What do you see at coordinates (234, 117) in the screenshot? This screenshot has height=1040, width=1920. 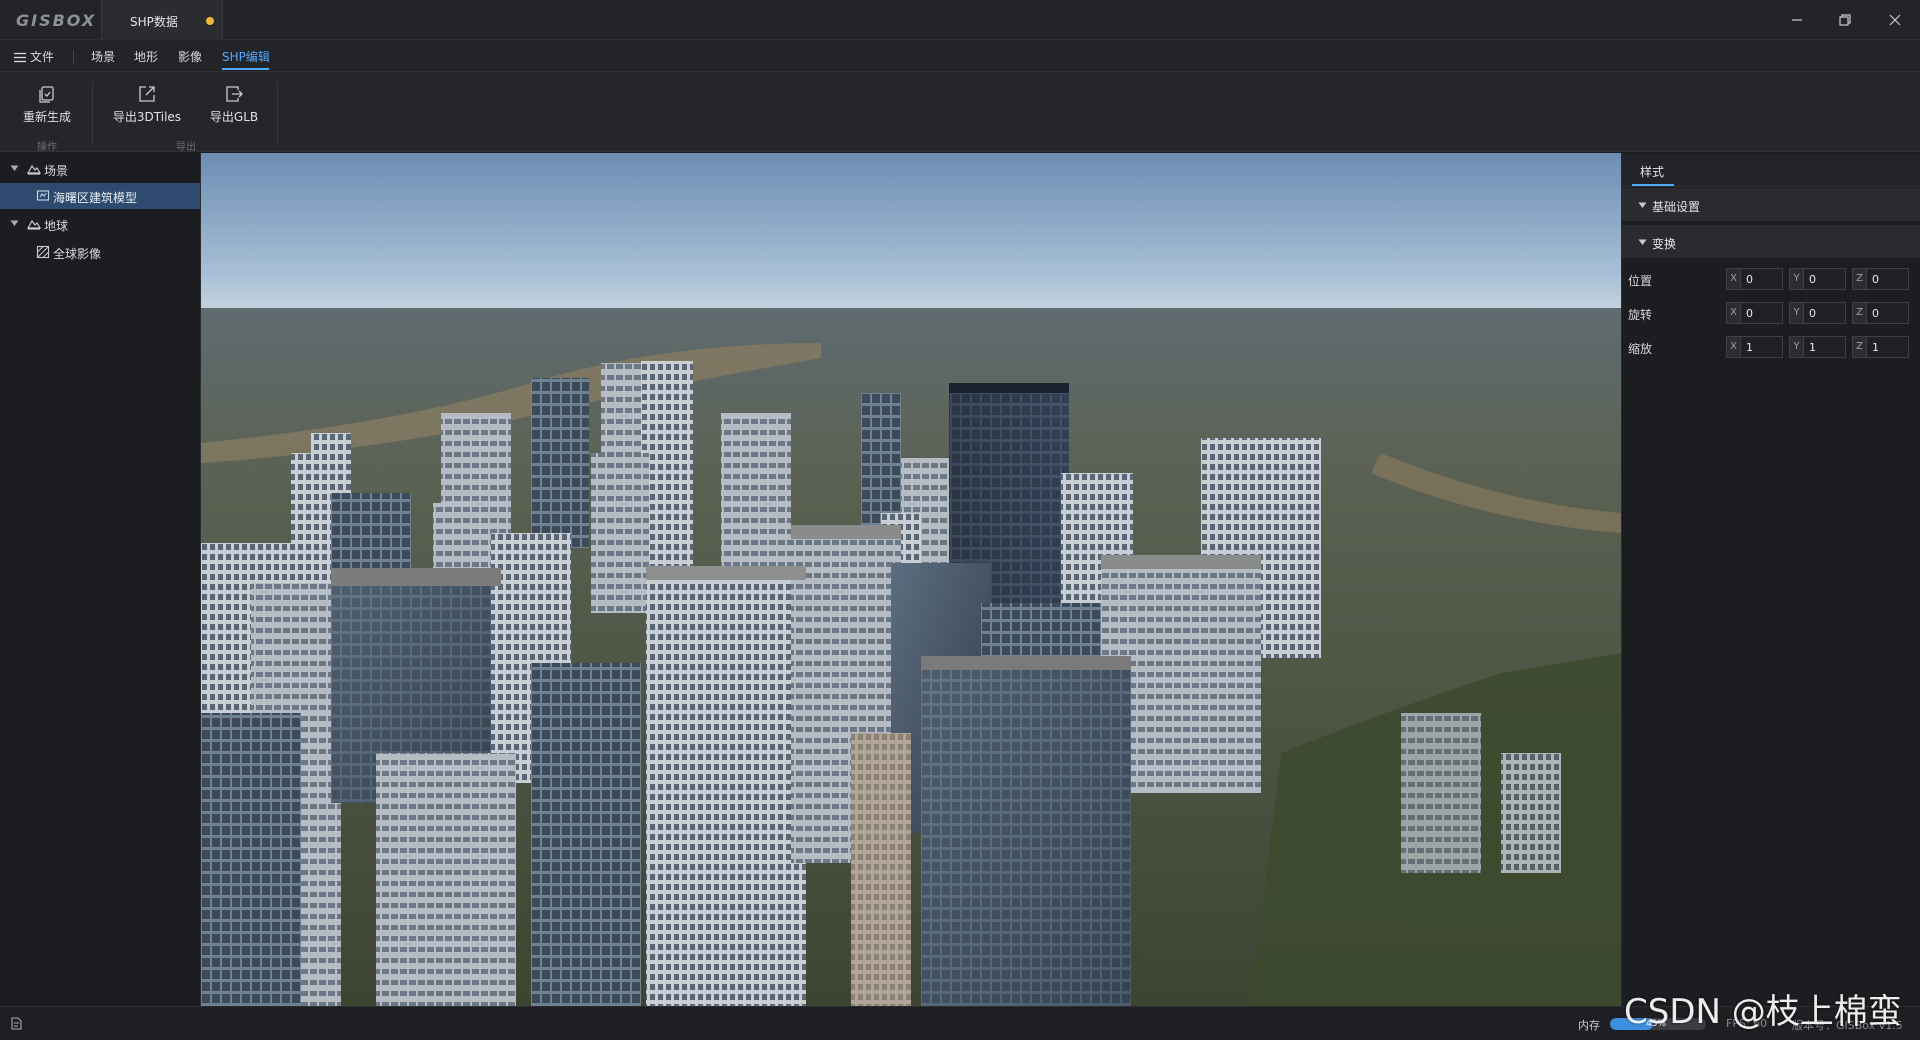 I see `export-glb-label: 导出GLB` at bounding box center [234, 117].